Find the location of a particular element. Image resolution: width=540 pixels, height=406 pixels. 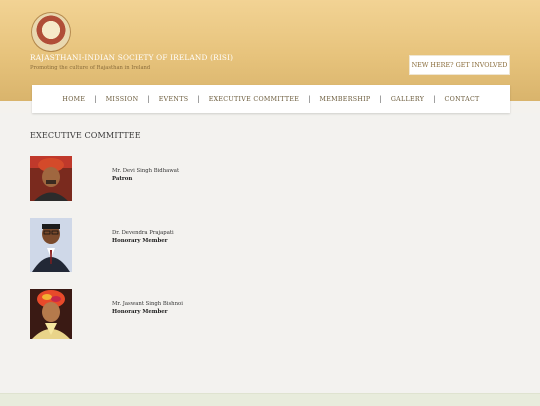

nav-item-events: EVENTS is located at coordinates (174, 99).